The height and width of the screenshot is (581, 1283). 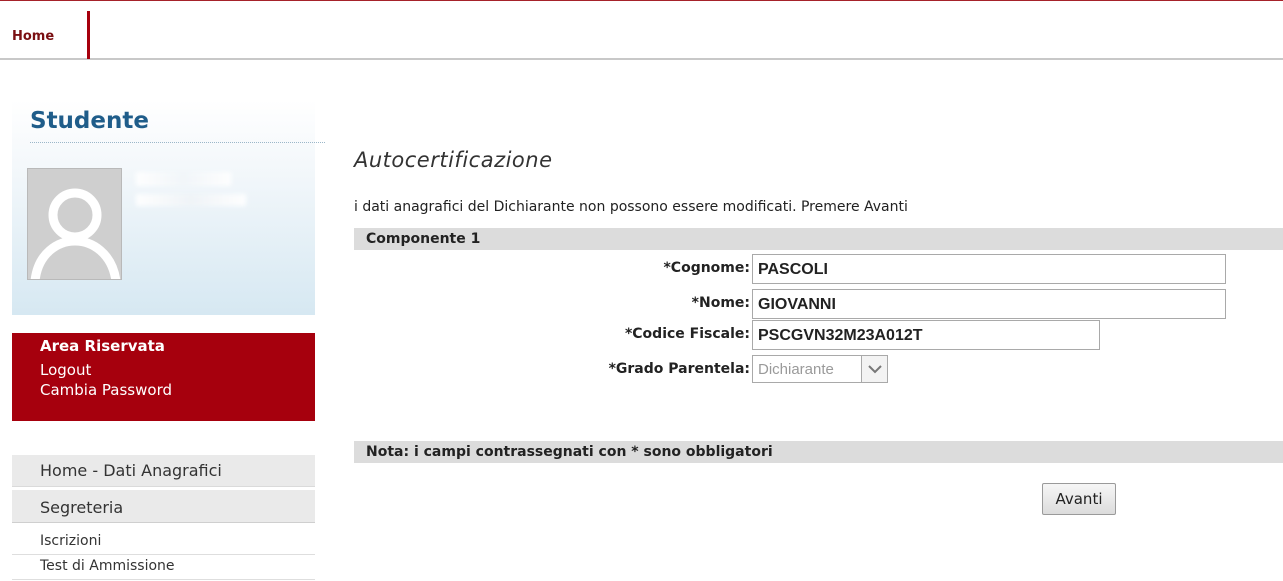 I want to click on component-header: Componente 1, so click(x=818, y=239).